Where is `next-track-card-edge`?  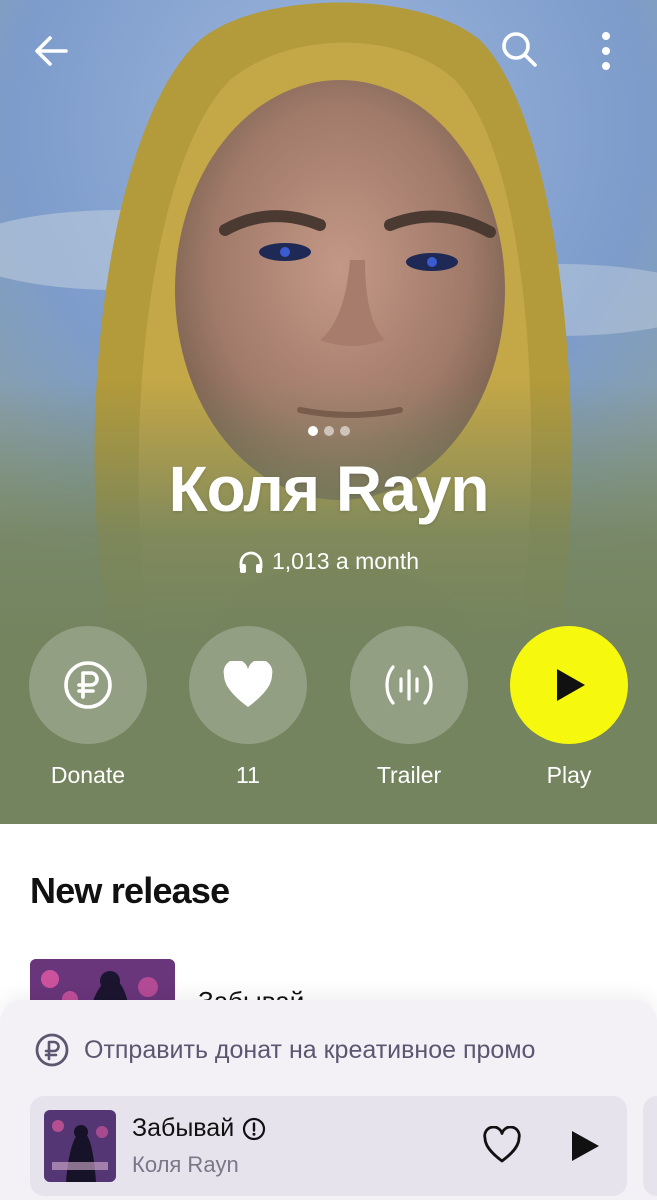 next-track-card-edge is located at coordinates (650, 1146).